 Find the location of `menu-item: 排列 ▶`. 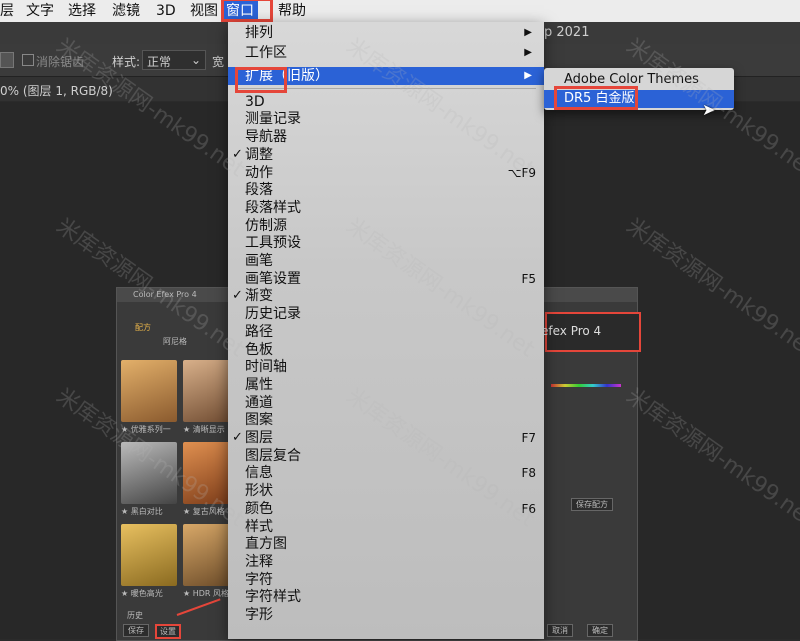

menu-item: 排列 ▶ is located at coordinates (386, 33).